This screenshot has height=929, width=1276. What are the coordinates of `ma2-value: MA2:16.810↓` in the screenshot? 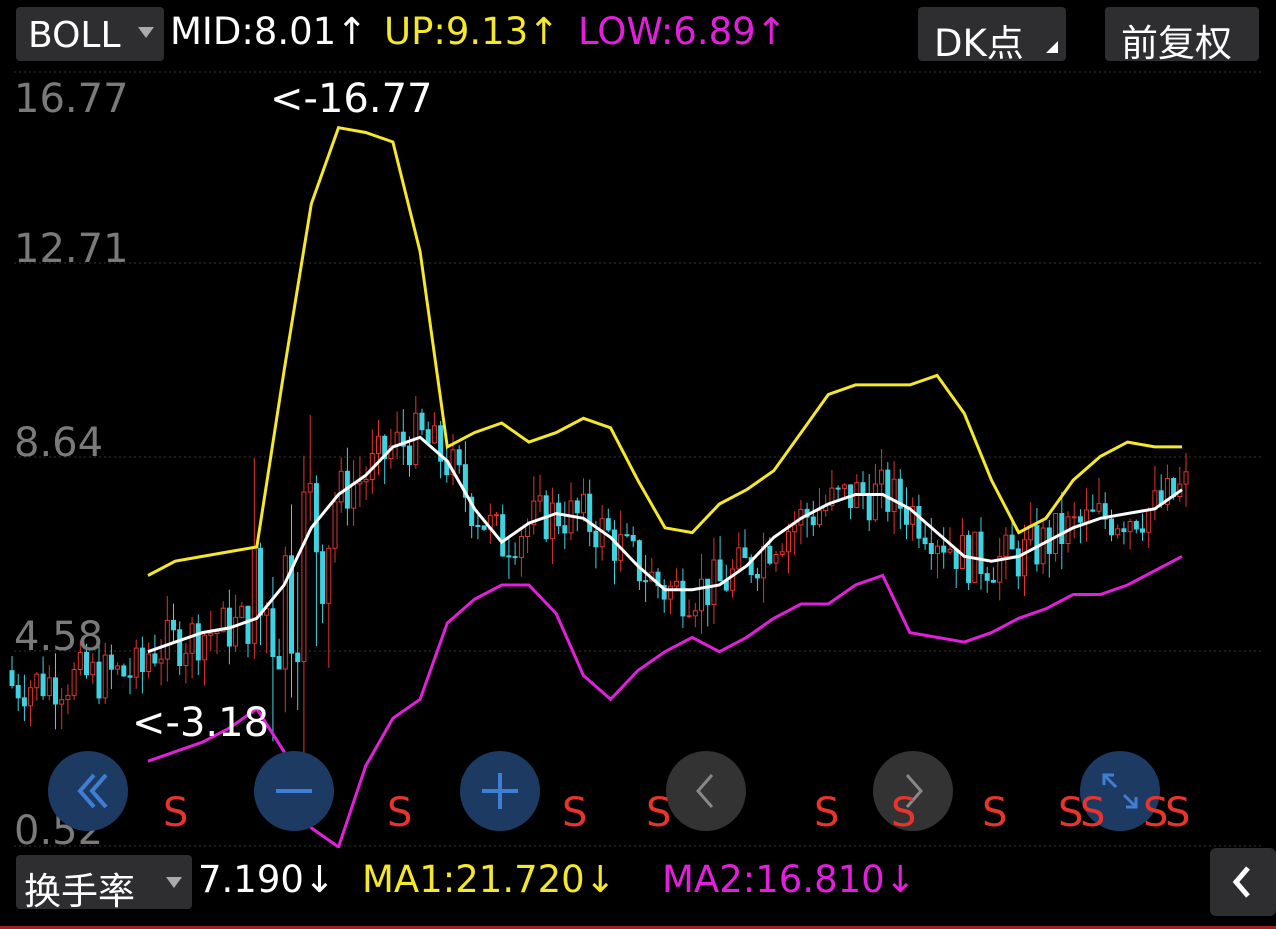 It's located at (789, 879).